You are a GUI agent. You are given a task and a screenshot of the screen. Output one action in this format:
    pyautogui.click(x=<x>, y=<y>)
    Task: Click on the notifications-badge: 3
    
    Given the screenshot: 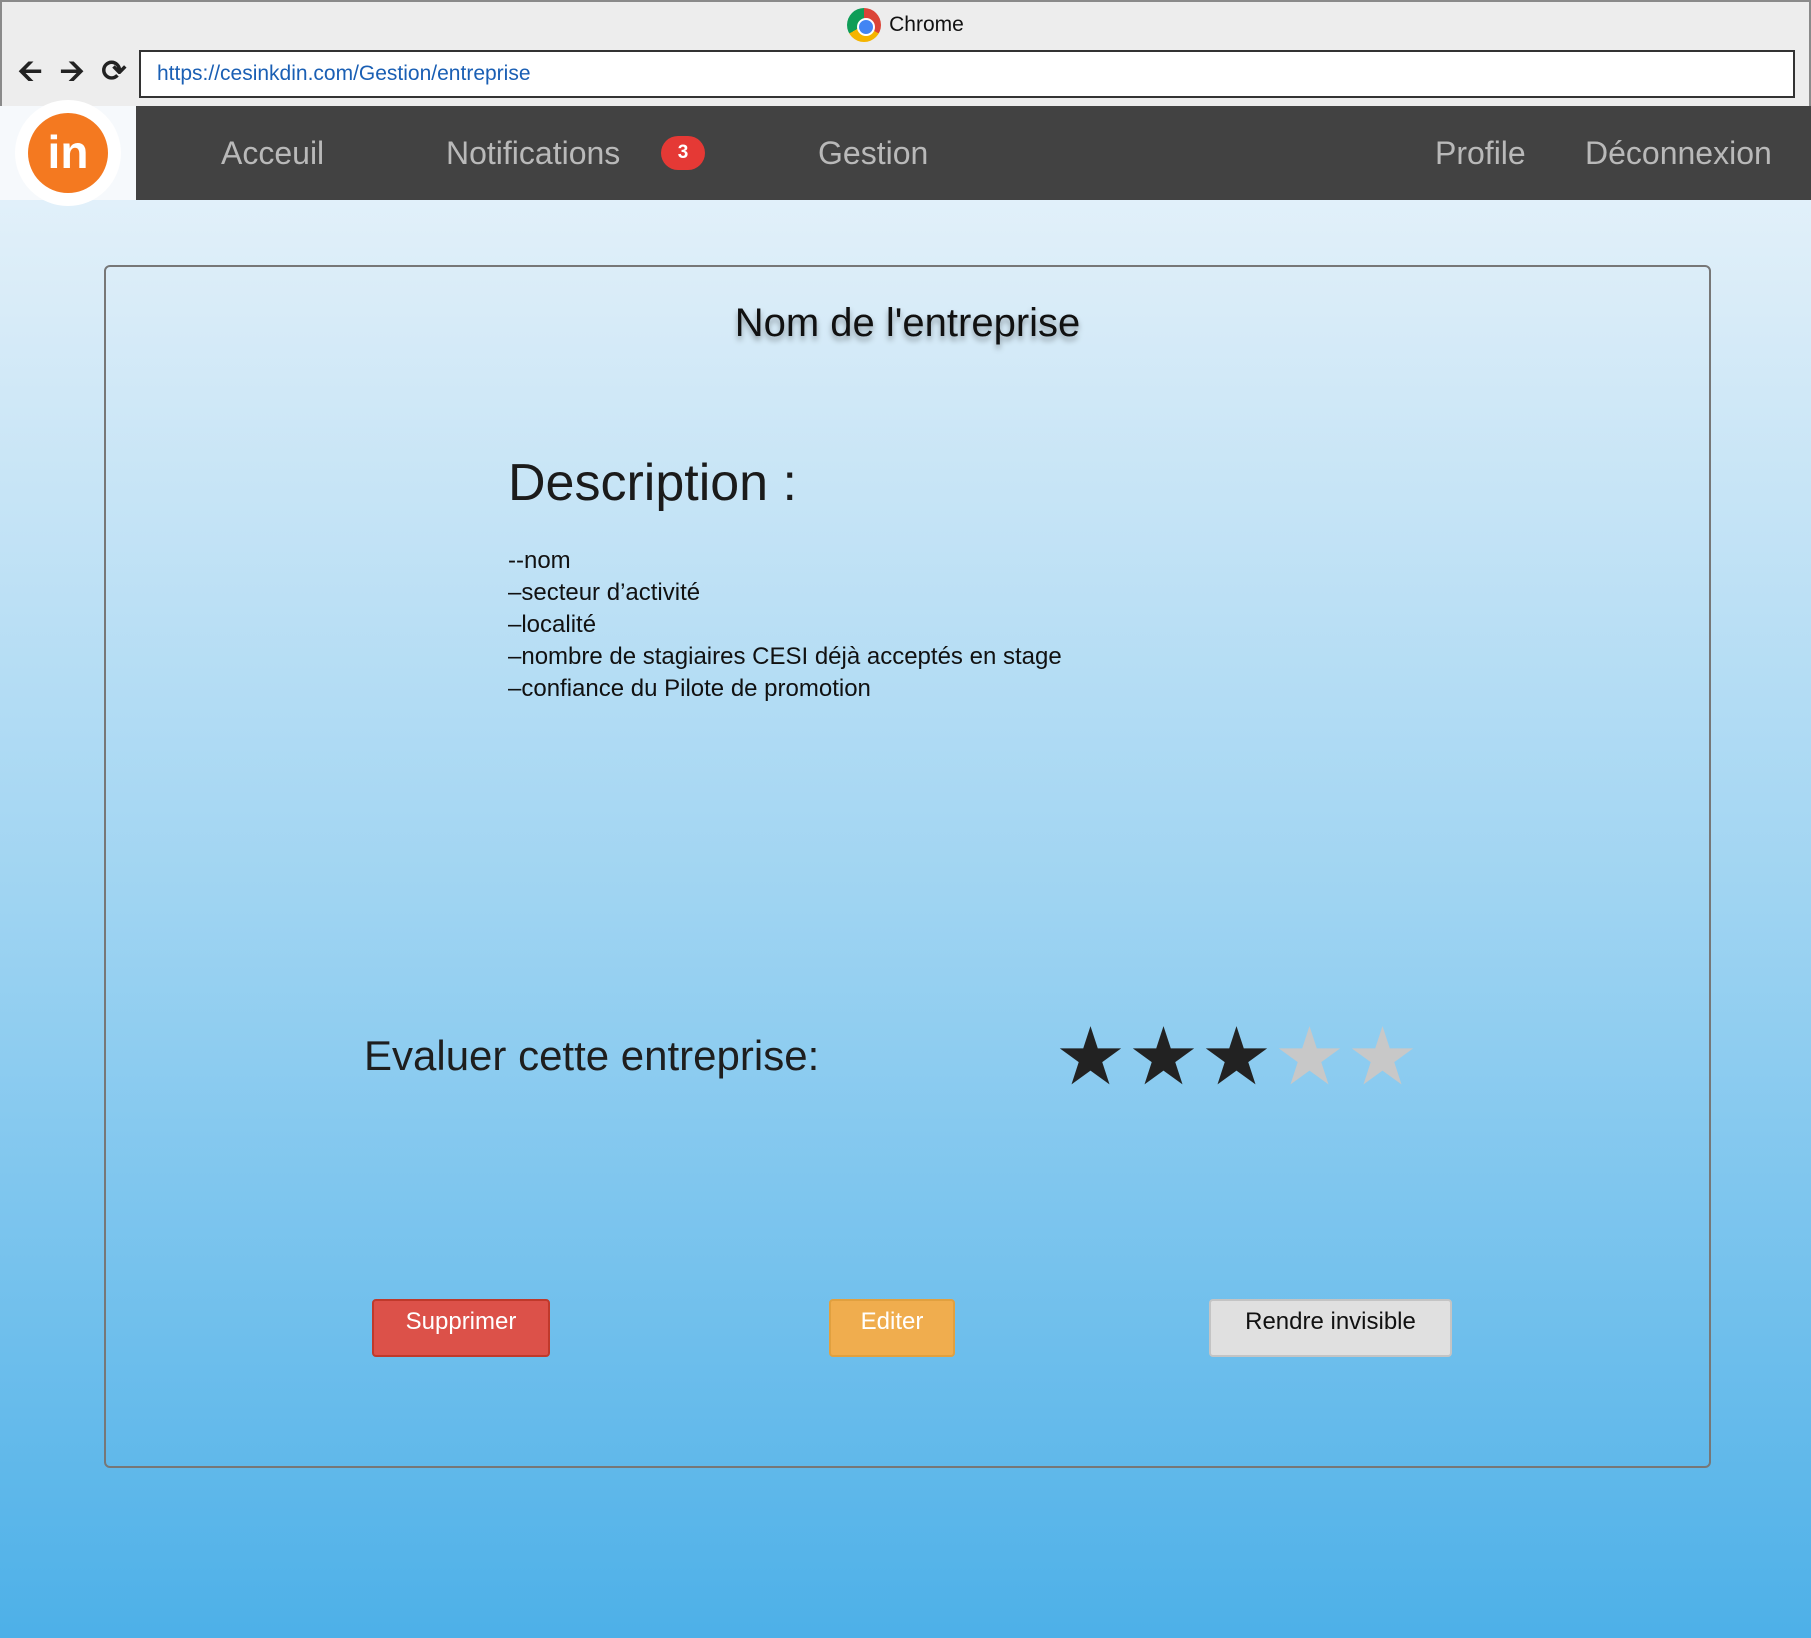 What is the action you would take?
    pyautogui.click(x=683, y=153)
    